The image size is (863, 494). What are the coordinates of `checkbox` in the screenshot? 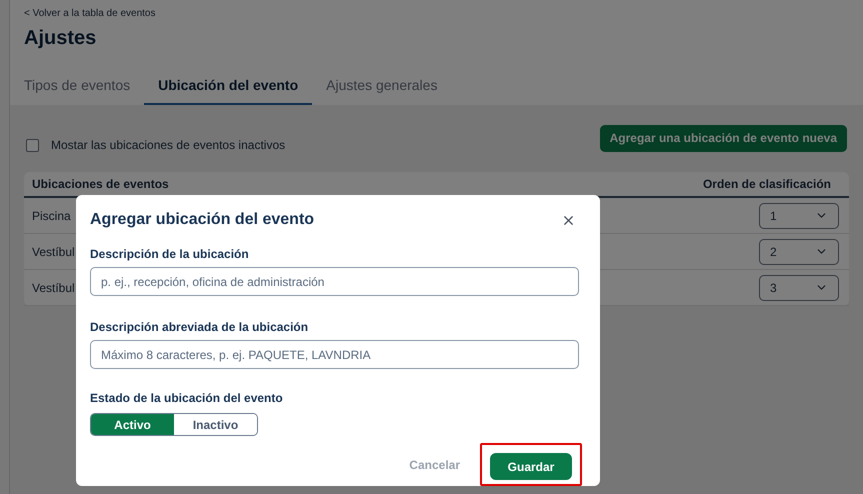 It's located at (32, 145).